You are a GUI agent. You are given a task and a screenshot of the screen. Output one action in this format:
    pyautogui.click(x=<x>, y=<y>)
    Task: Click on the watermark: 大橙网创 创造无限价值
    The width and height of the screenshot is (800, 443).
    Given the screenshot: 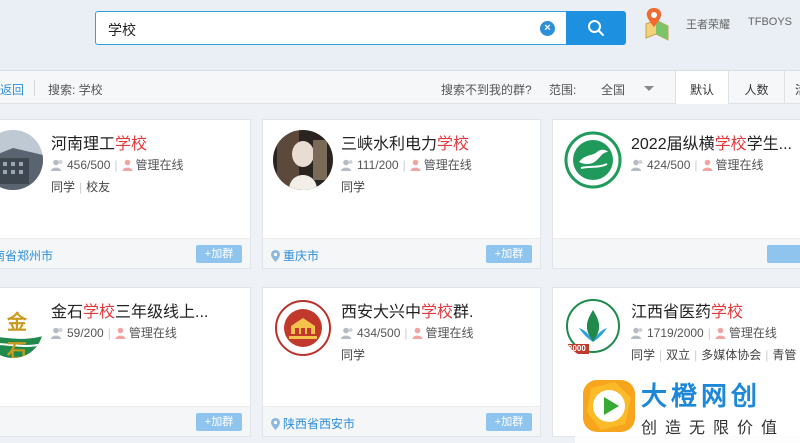 What is the action you would take?
    pyautogui.click(x=687, y=406)
    